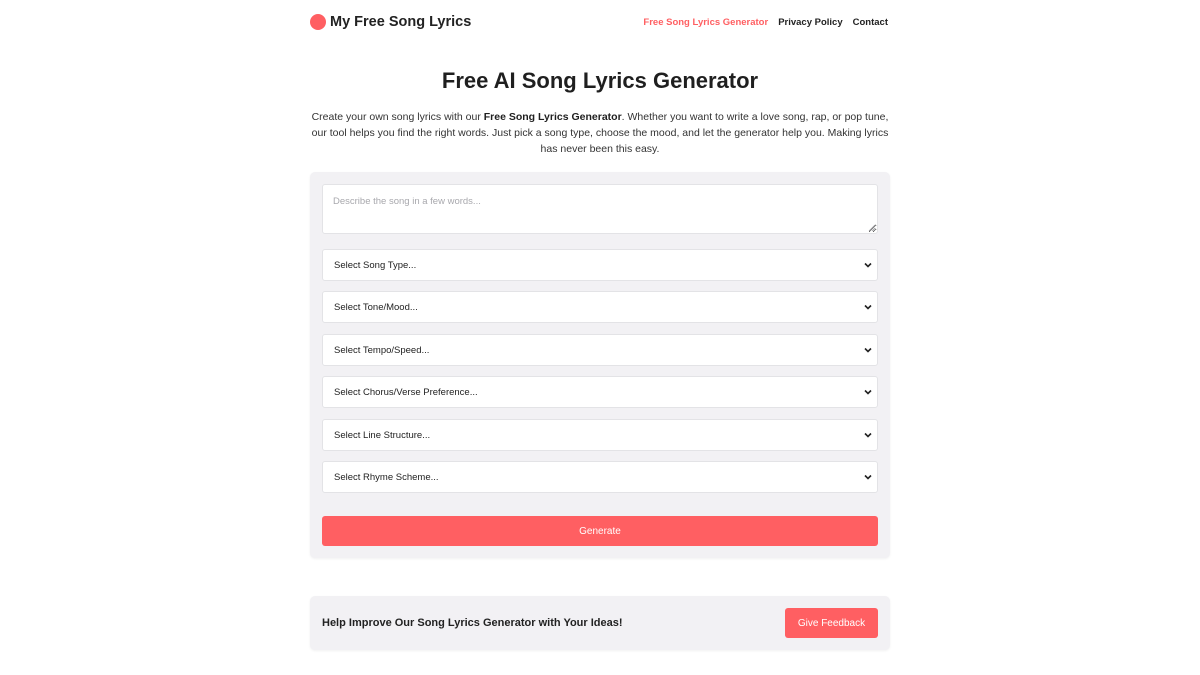  Describe the element at coordinates (870, 22) in the screenshot. I see `nav-link-contact: Contact` at that location.